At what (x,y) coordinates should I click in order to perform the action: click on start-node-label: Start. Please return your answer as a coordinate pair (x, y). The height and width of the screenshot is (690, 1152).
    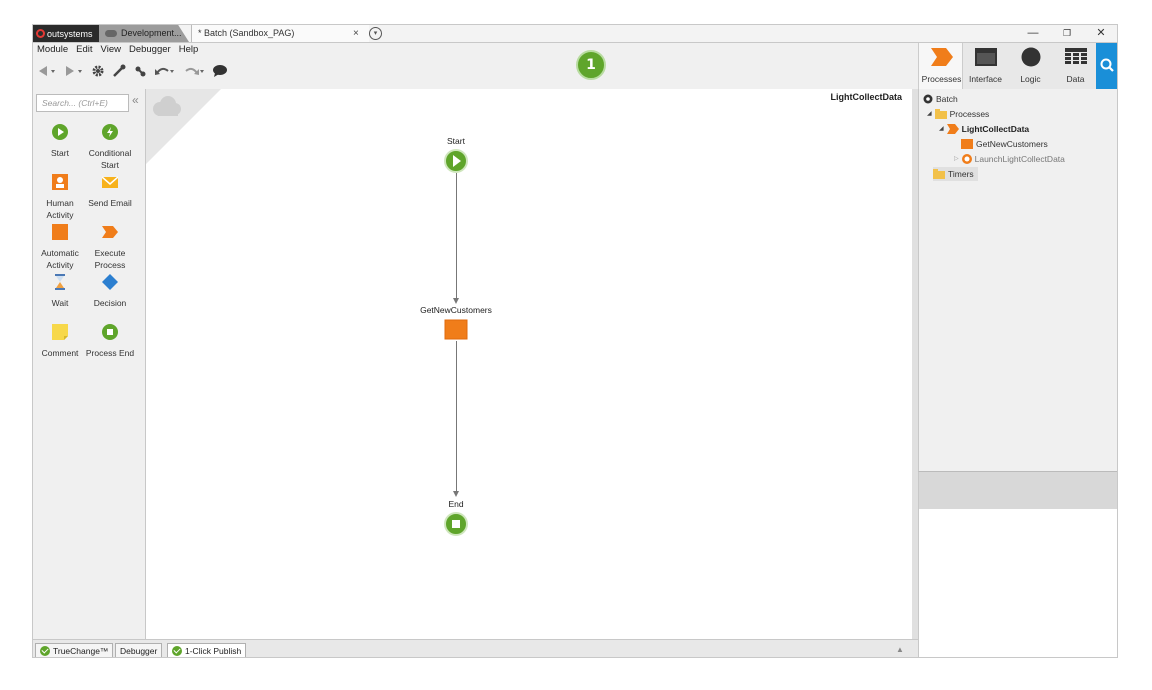
    Looking at the image, I should click on (456, 141).